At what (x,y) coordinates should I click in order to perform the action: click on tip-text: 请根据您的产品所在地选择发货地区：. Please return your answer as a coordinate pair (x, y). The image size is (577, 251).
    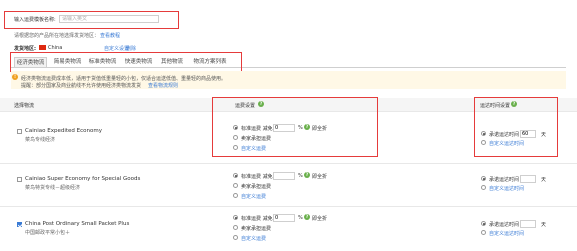
    Looking at the image, I should click on (57, 36).